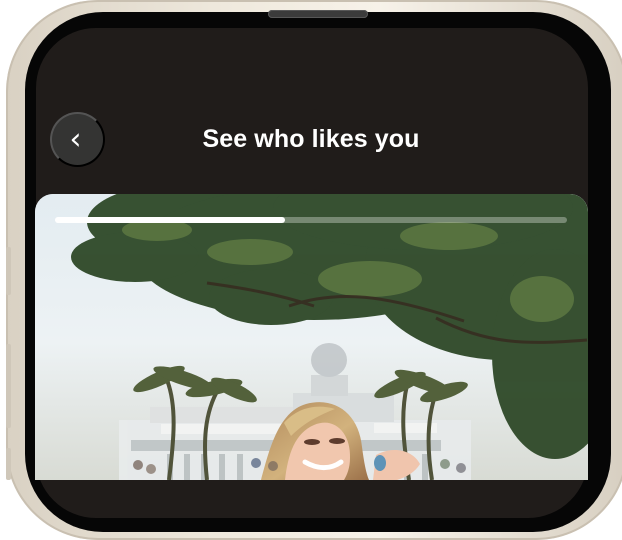 This screenshot has width=622, height=540. I want to click on story-progress-track, so click(311, 220).